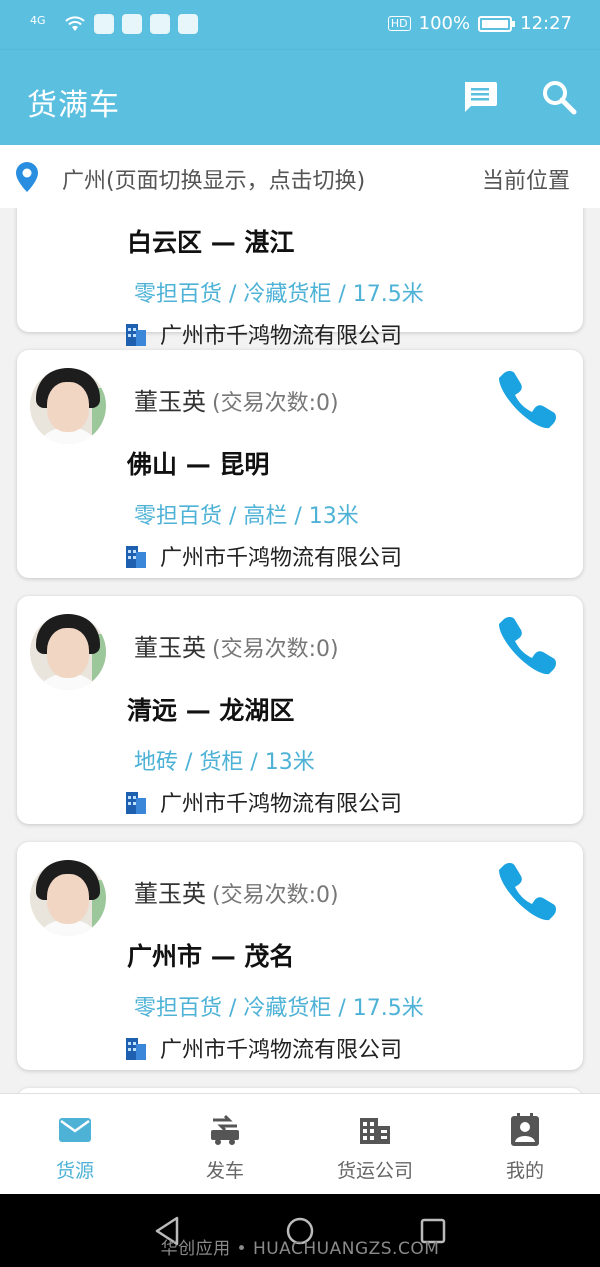 This screenshot has width=600, height=1267. I want to click on tab-label: 我的, so click(524, 1171).